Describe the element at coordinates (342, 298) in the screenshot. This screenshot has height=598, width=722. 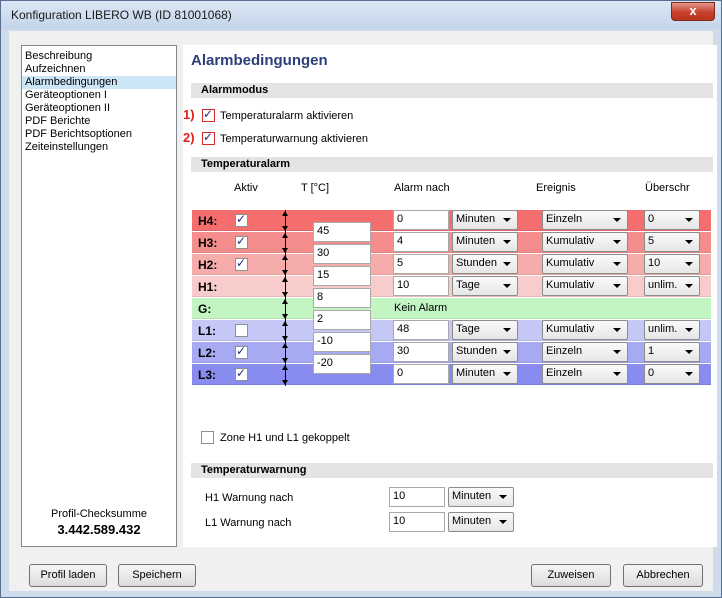
I see `threshold-input: 8` at that location.